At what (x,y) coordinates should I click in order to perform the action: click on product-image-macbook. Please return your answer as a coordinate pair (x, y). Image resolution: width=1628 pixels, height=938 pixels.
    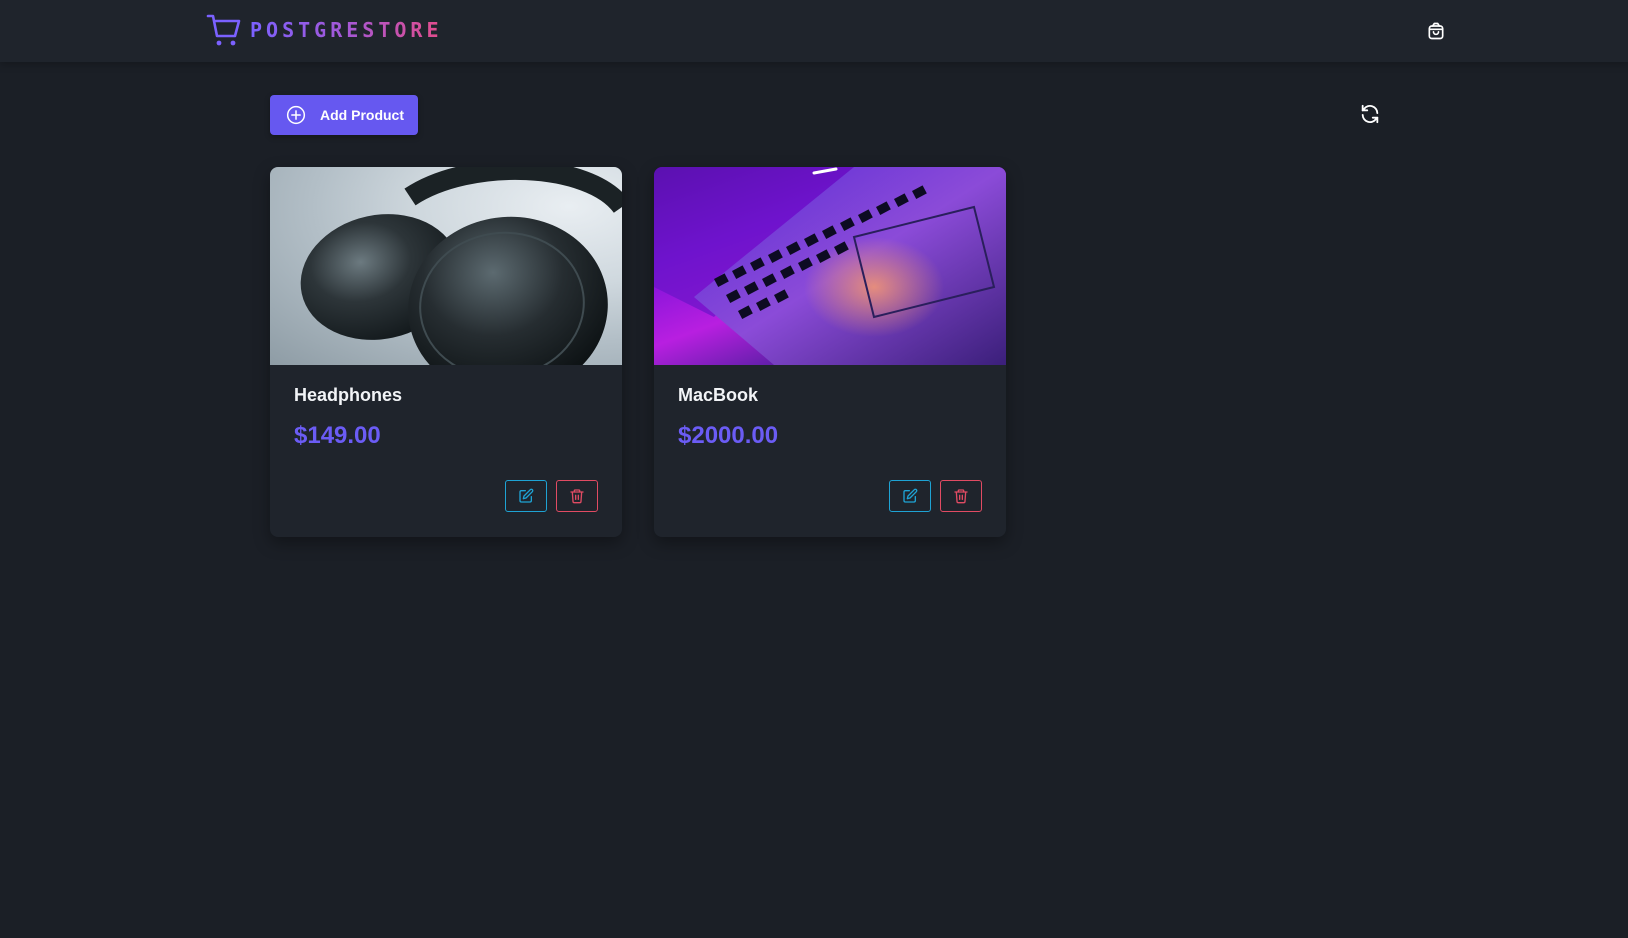
    Looking at the image, I should click on (830, 266).